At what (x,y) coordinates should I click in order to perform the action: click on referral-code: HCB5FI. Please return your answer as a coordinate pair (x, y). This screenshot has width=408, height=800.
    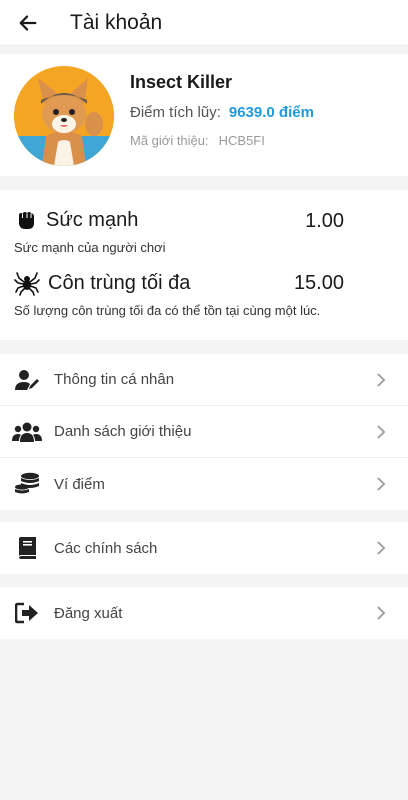
    Looking at the image, I should click on (241, 140).